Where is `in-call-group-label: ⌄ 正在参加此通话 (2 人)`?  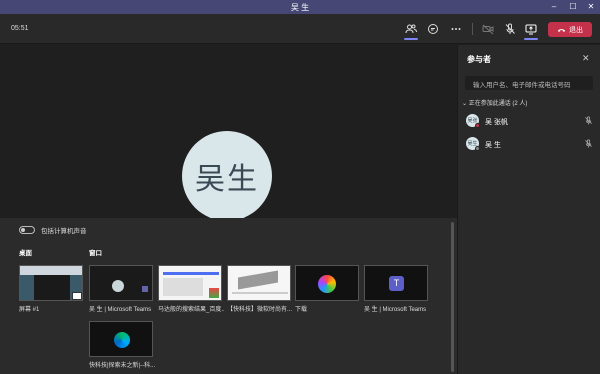 in-call-group-label: ⌄ 正在参加此通话 (2 人) is located at coordinates (494, 102).